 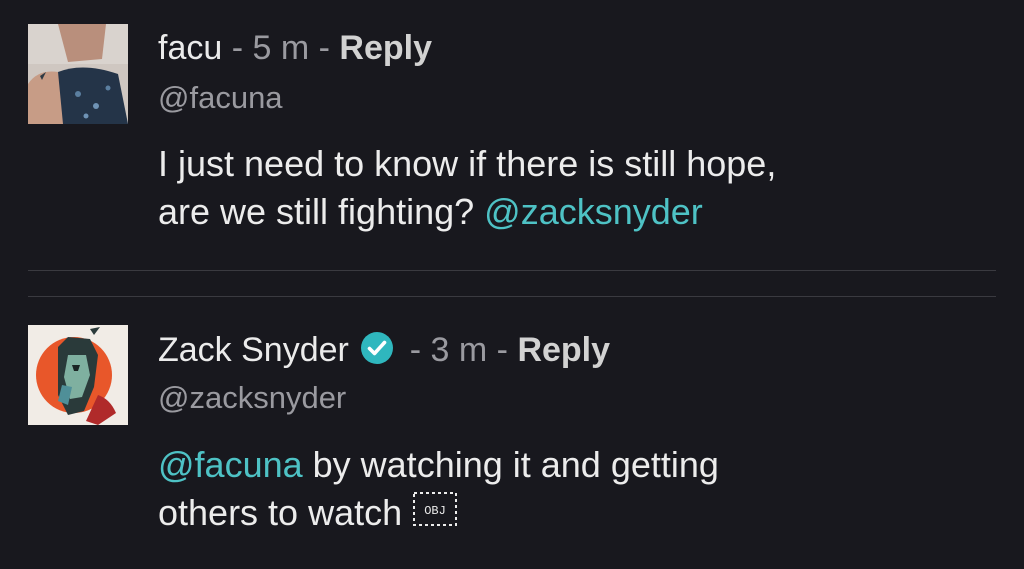 What do you see at coordinates (459, 350) in the screenshot?
I see `timestamp: 3 m` at bounding box center [459, 350].